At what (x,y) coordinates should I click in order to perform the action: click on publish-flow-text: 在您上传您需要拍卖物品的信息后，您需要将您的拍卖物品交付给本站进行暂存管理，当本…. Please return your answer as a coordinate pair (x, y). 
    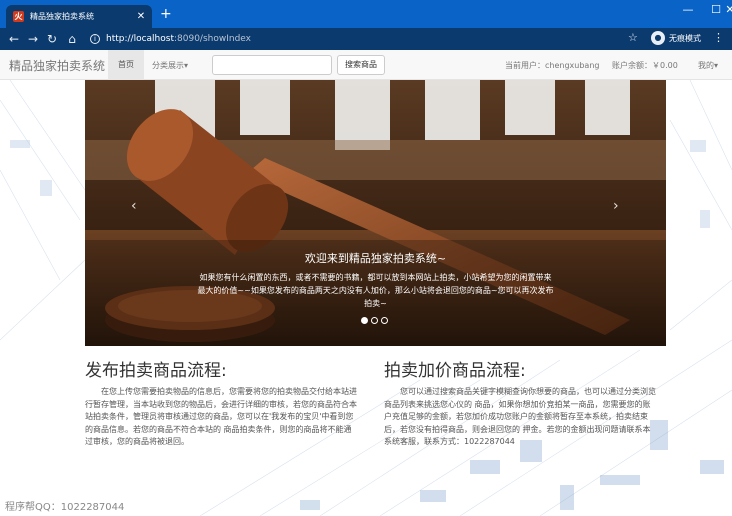
    Looking at the image, I should click on (221, 416).